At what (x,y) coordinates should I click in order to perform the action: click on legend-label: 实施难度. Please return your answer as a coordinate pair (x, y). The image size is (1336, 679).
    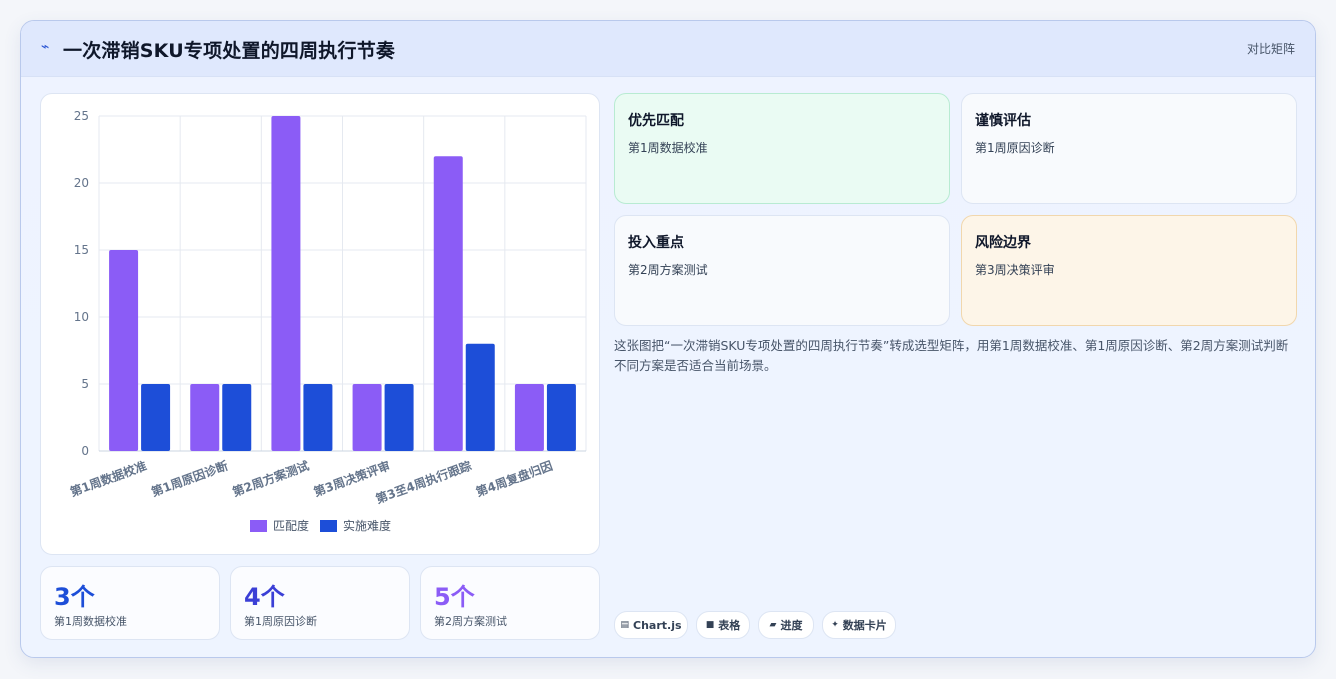
    Looking at the image, I should click on (367, 525).